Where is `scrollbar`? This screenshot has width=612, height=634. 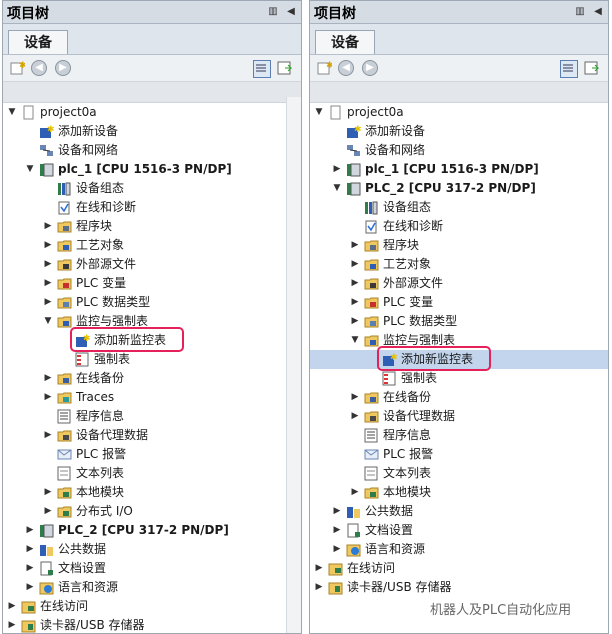 scrollbar is located at coordinates (293, 365).